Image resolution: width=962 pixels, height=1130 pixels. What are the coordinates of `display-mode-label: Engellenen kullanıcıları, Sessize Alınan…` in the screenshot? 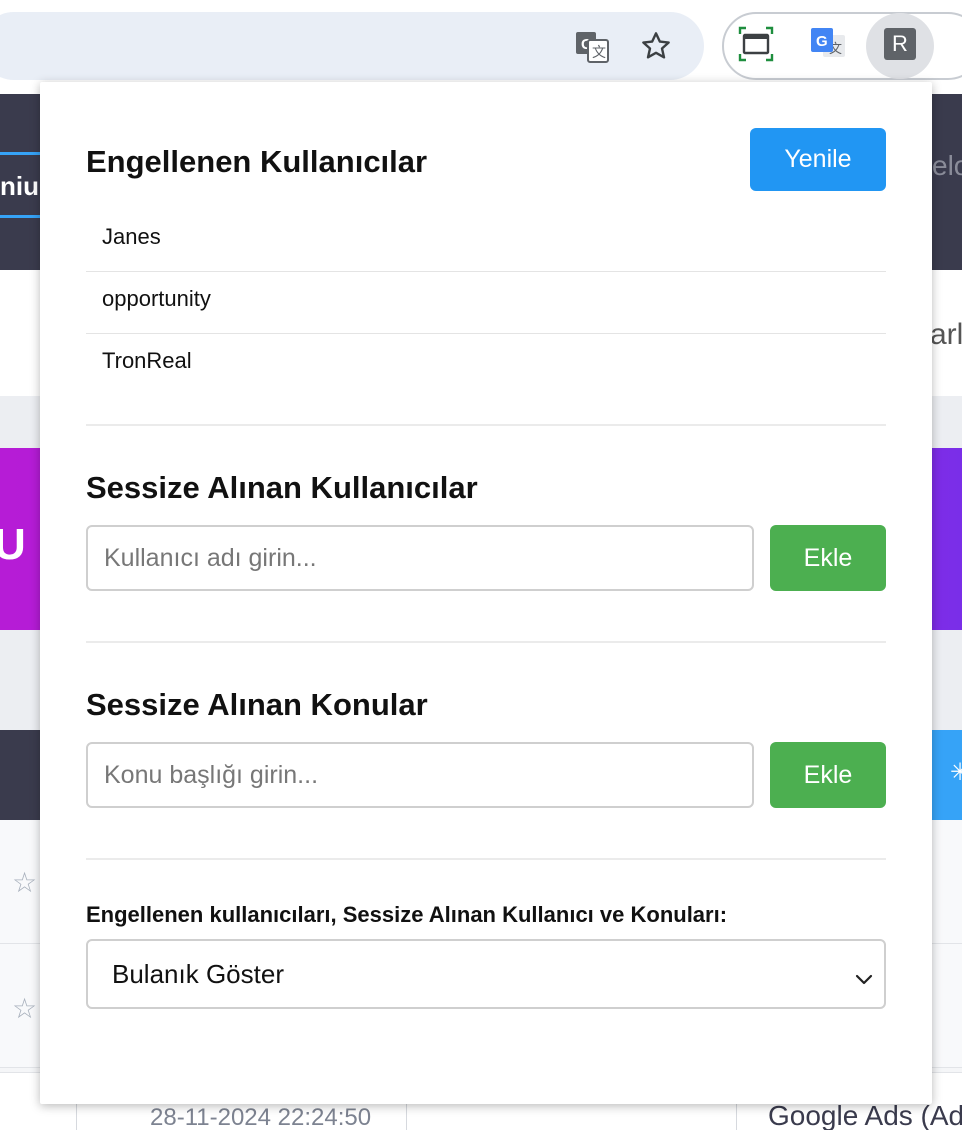 It's located at (407, 914).